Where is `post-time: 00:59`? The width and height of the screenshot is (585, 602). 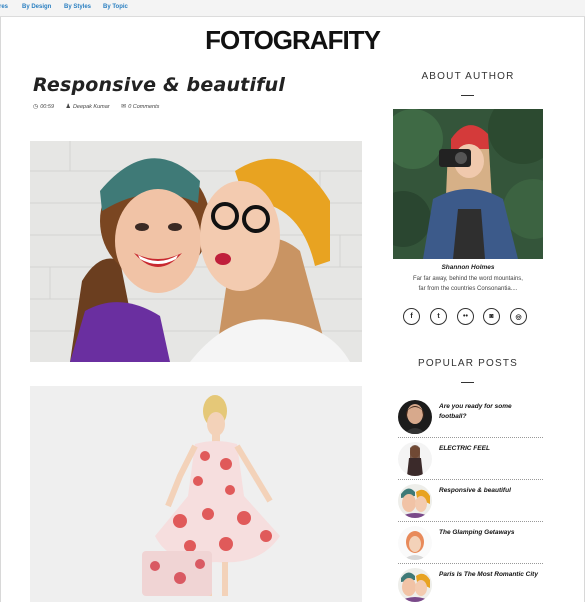 post-time: 00:59 is located at coordinates (47, 107).